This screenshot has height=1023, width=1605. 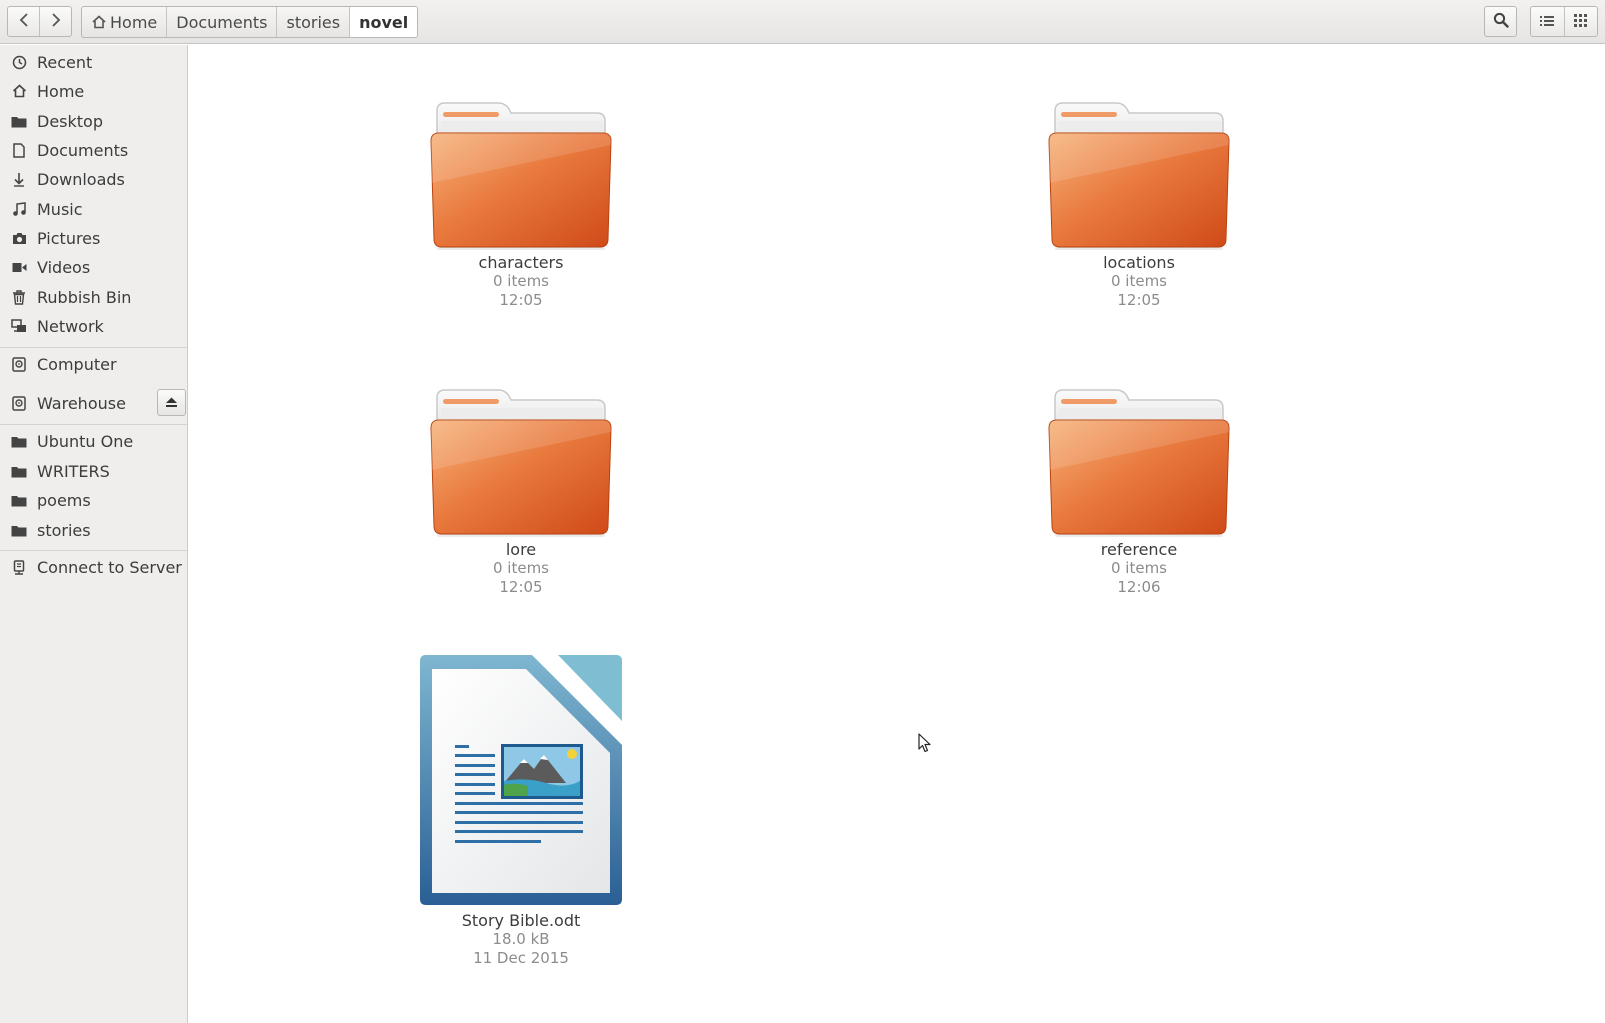 I want to click on grid-view-icon, so click(x=1581, y=21).